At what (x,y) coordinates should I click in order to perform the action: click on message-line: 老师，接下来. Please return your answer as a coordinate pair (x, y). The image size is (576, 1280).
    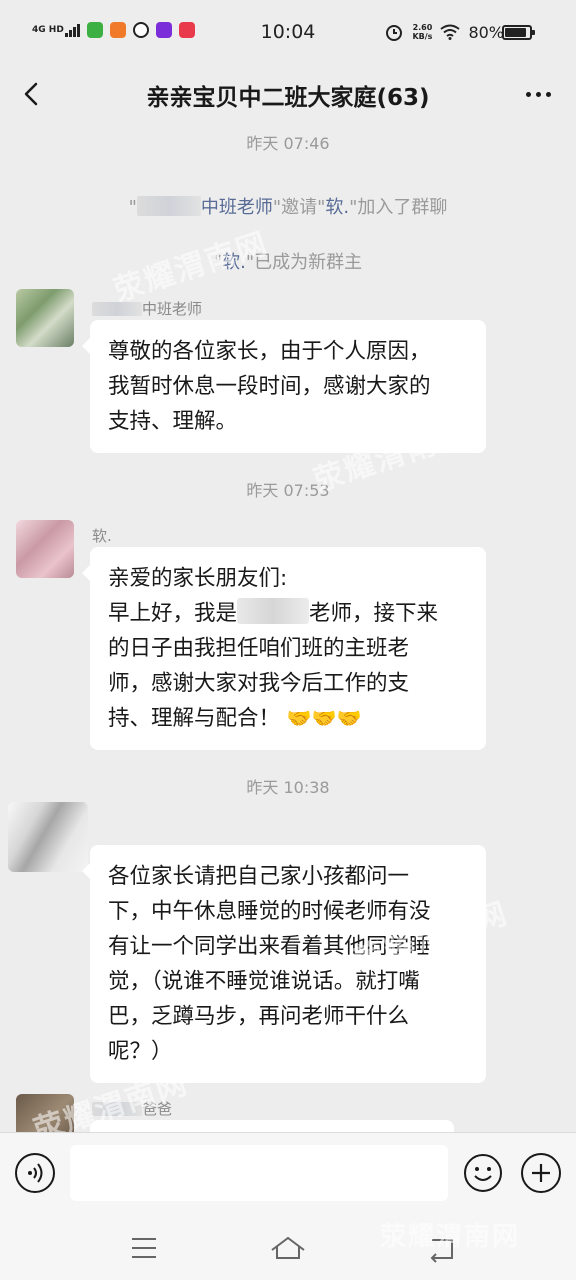
    Looking at the image, I should click on (374, 613).